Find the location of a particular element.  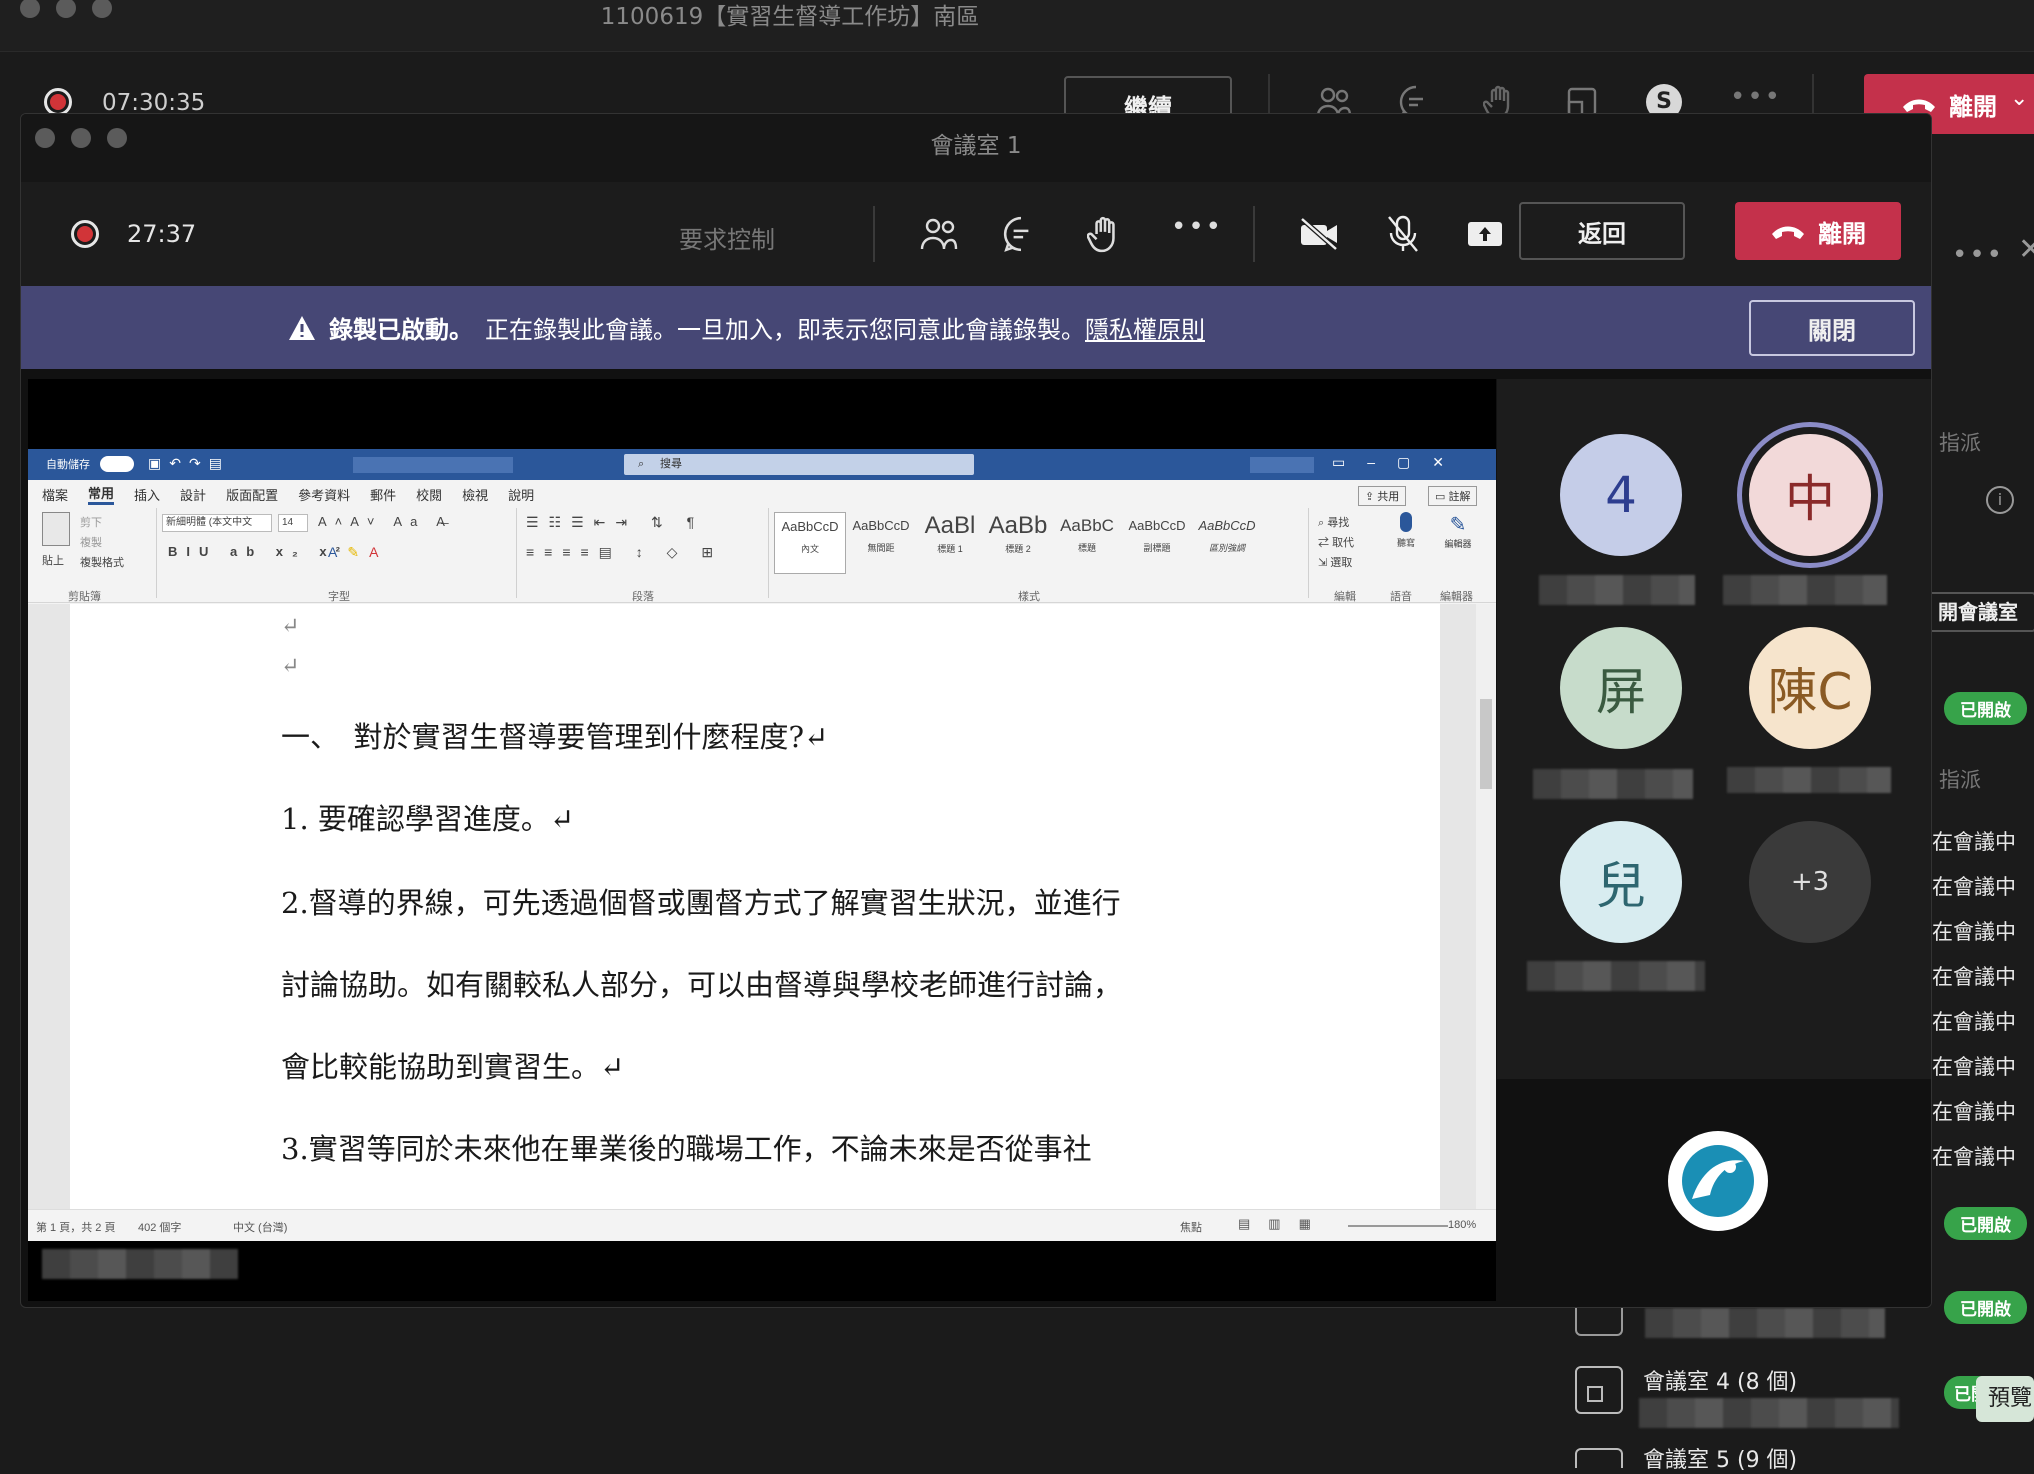

doc-paragraph-2a: 2.督導的界線，可先透過個督或團督方式了解實習生狀況，並進行 is located at coordinates (701, 903).